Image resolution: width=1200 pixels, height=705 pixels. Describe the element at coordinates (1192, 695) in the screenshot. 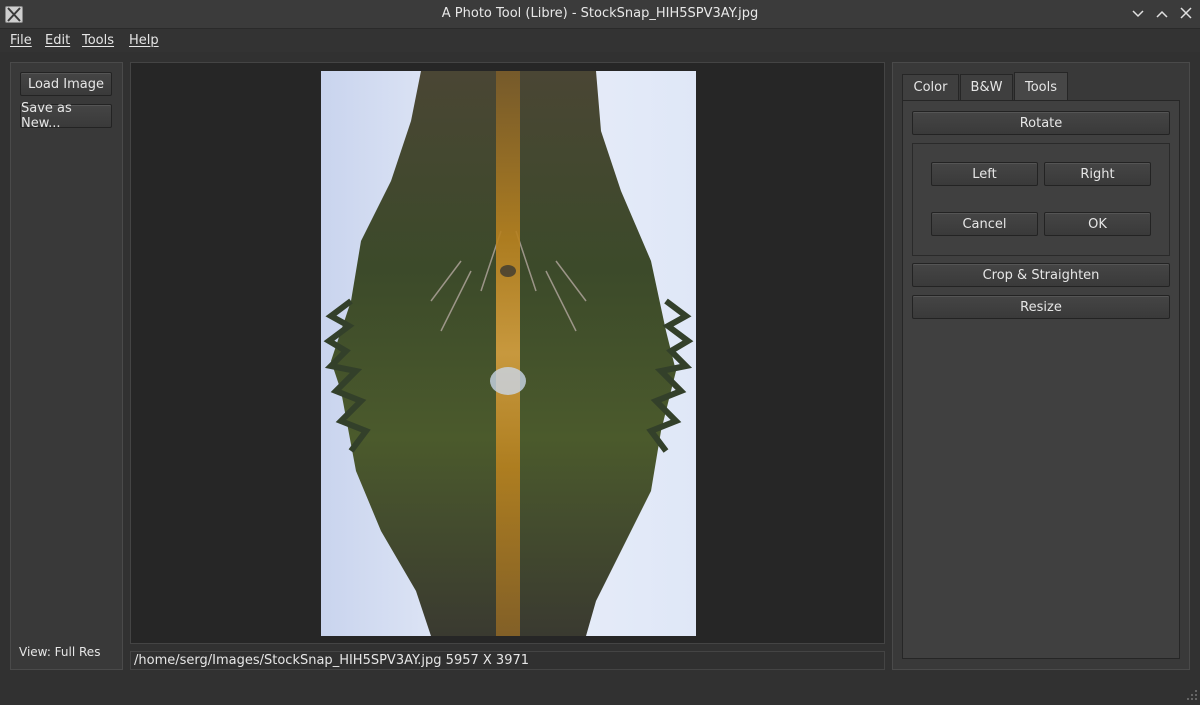

I see `resize-grip-icon` at that location.